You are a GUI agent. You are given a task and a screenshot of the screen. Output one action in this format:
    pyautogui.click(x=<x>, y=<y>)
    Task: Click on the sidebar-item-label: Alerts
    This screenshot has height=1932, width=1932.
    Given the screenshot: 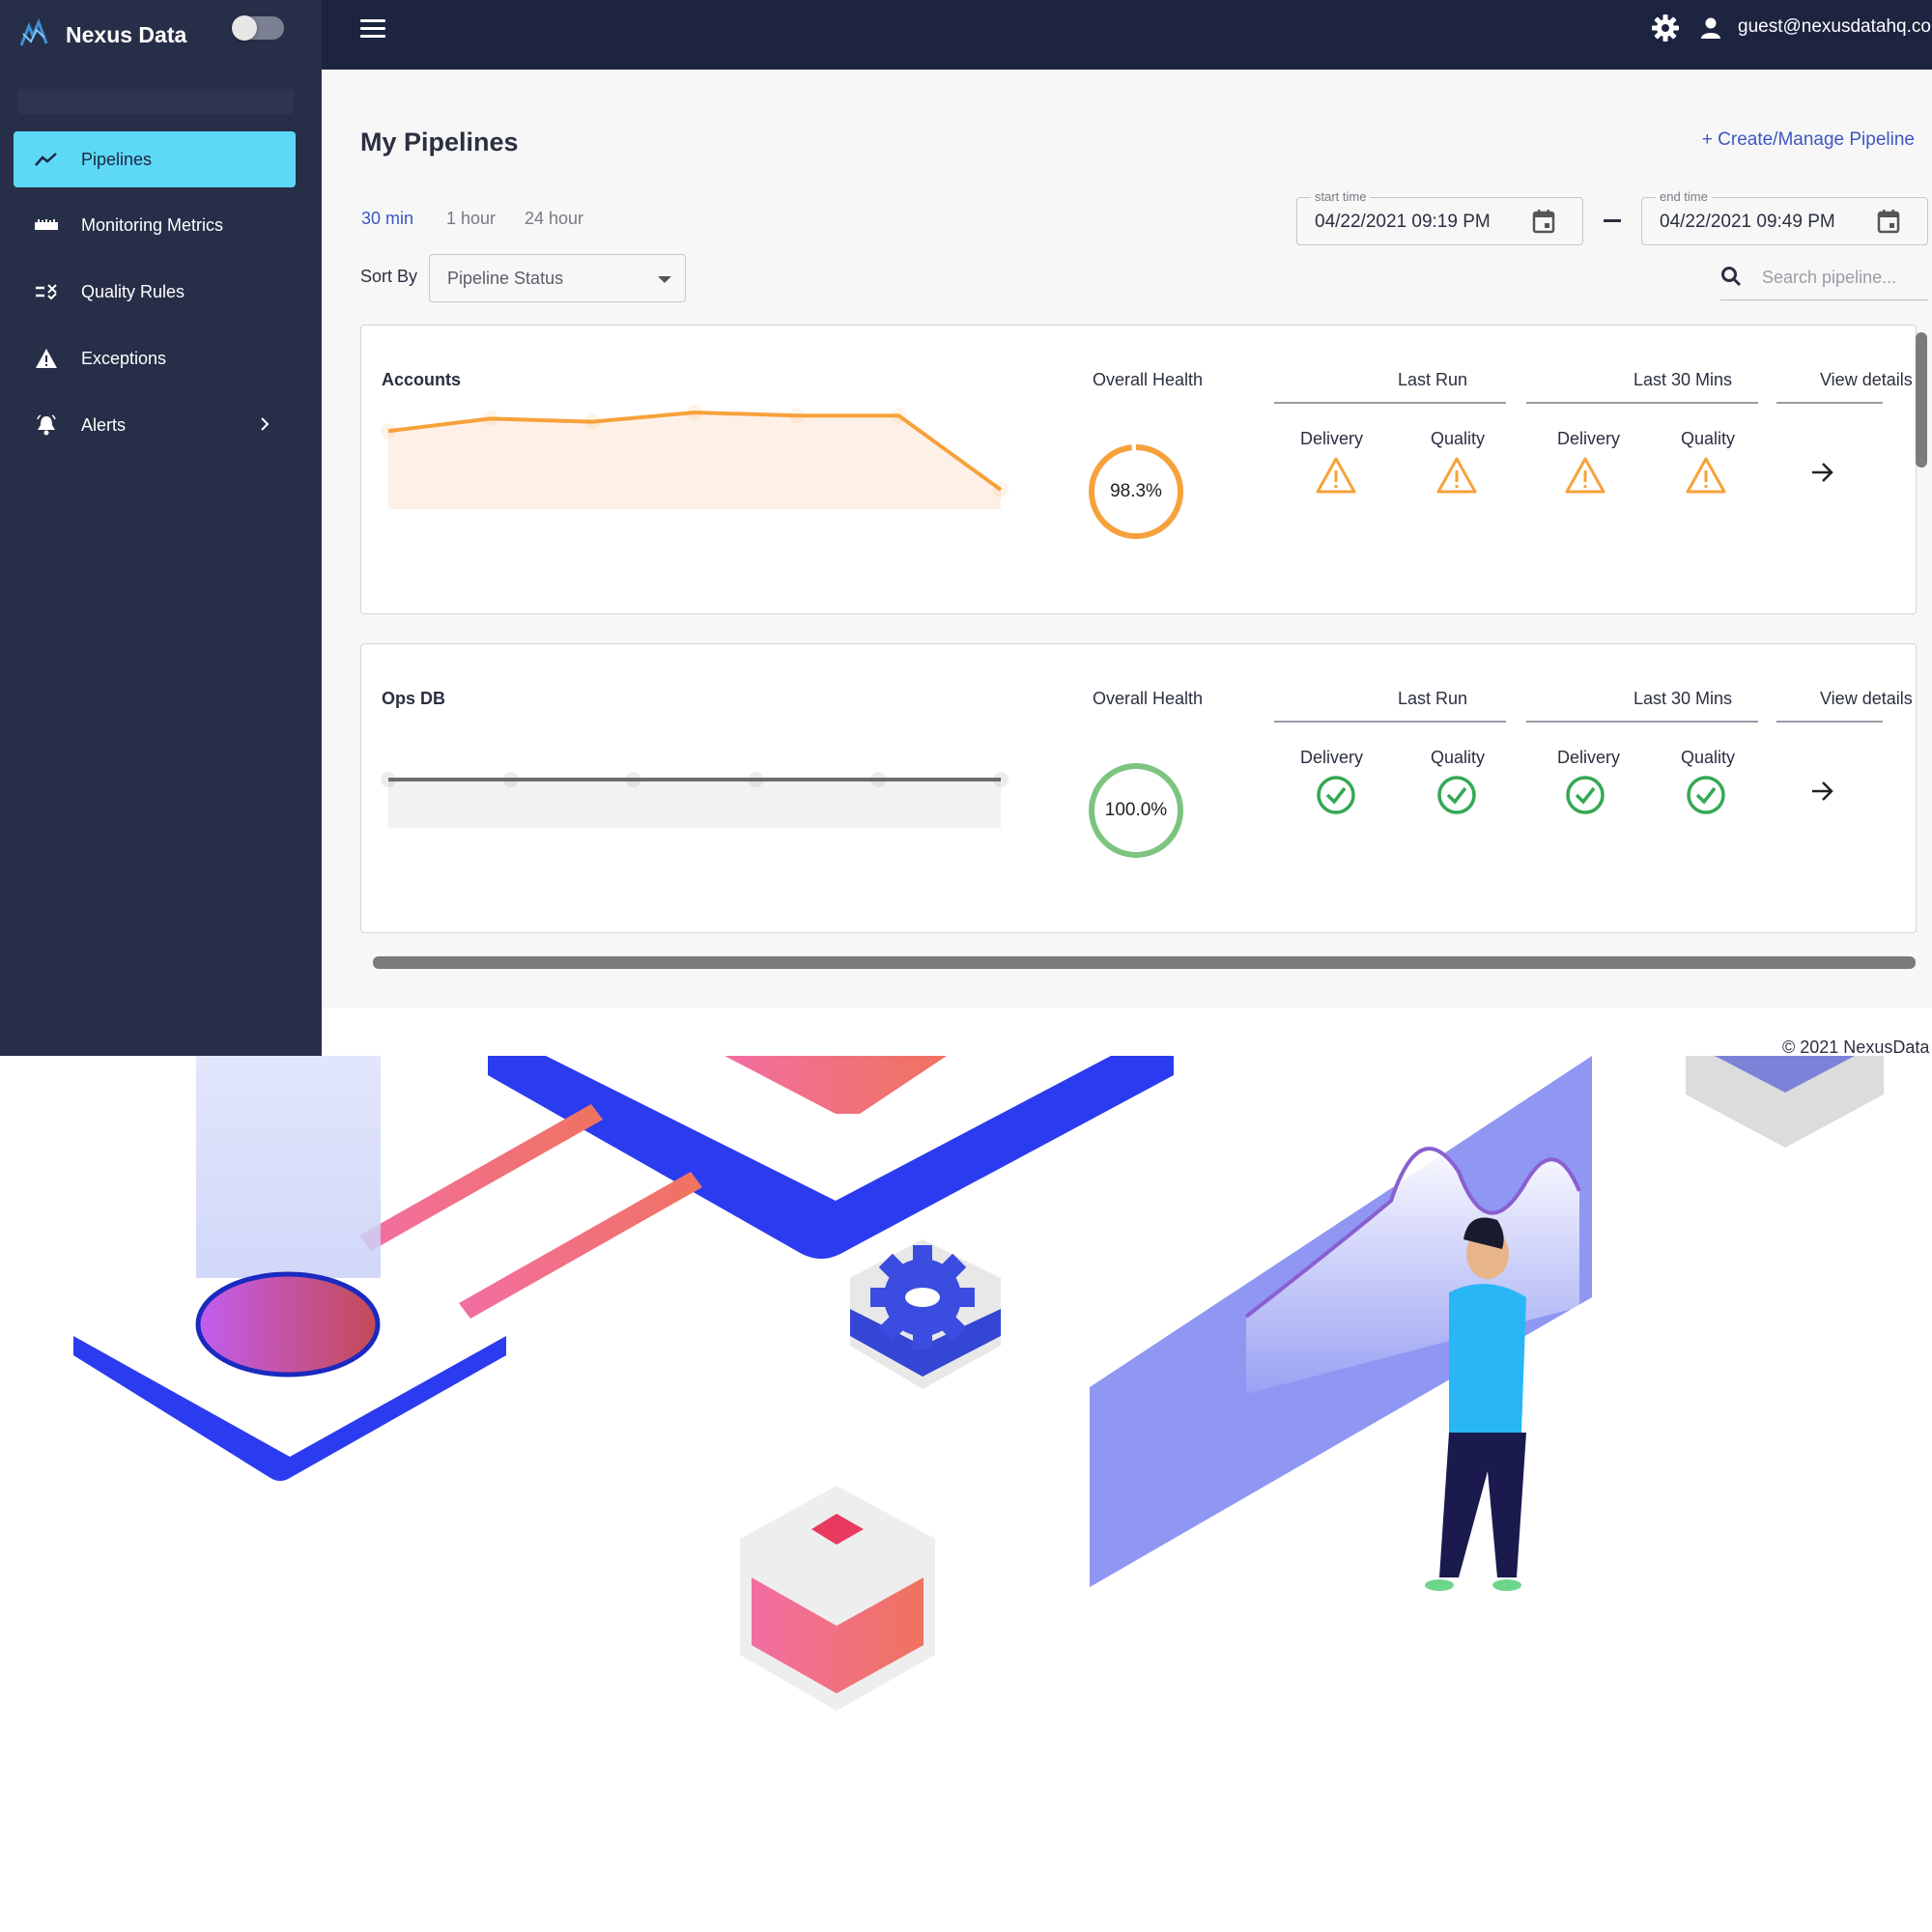 What is the action you would take?
    pyautogui.click(x=104, y=424)
    